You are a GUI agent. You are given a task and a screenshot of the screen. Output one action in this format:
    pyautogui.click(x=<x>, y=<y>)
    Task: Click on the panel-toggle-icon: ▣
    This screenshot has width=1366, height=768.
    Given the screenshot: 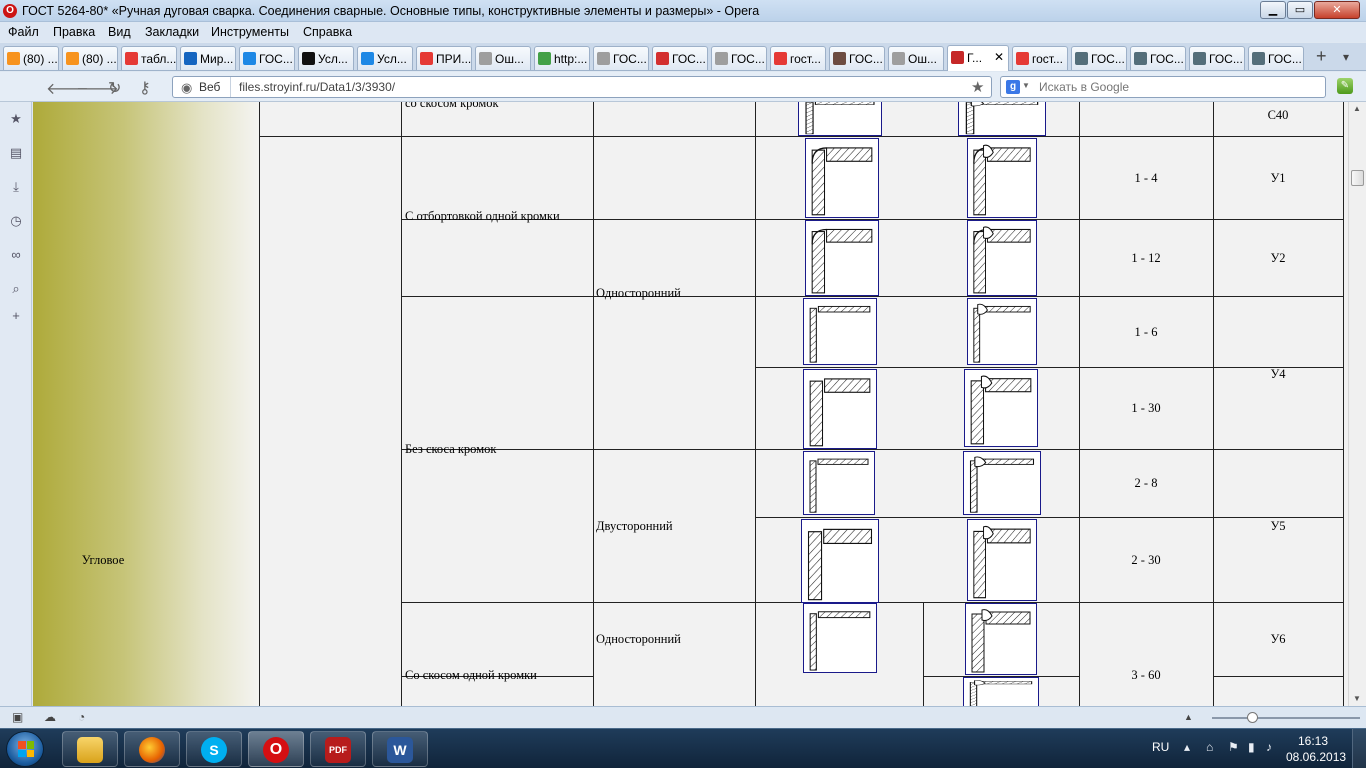 What is the action you would take?
    pyautogui.click(x=17, y=717)
    